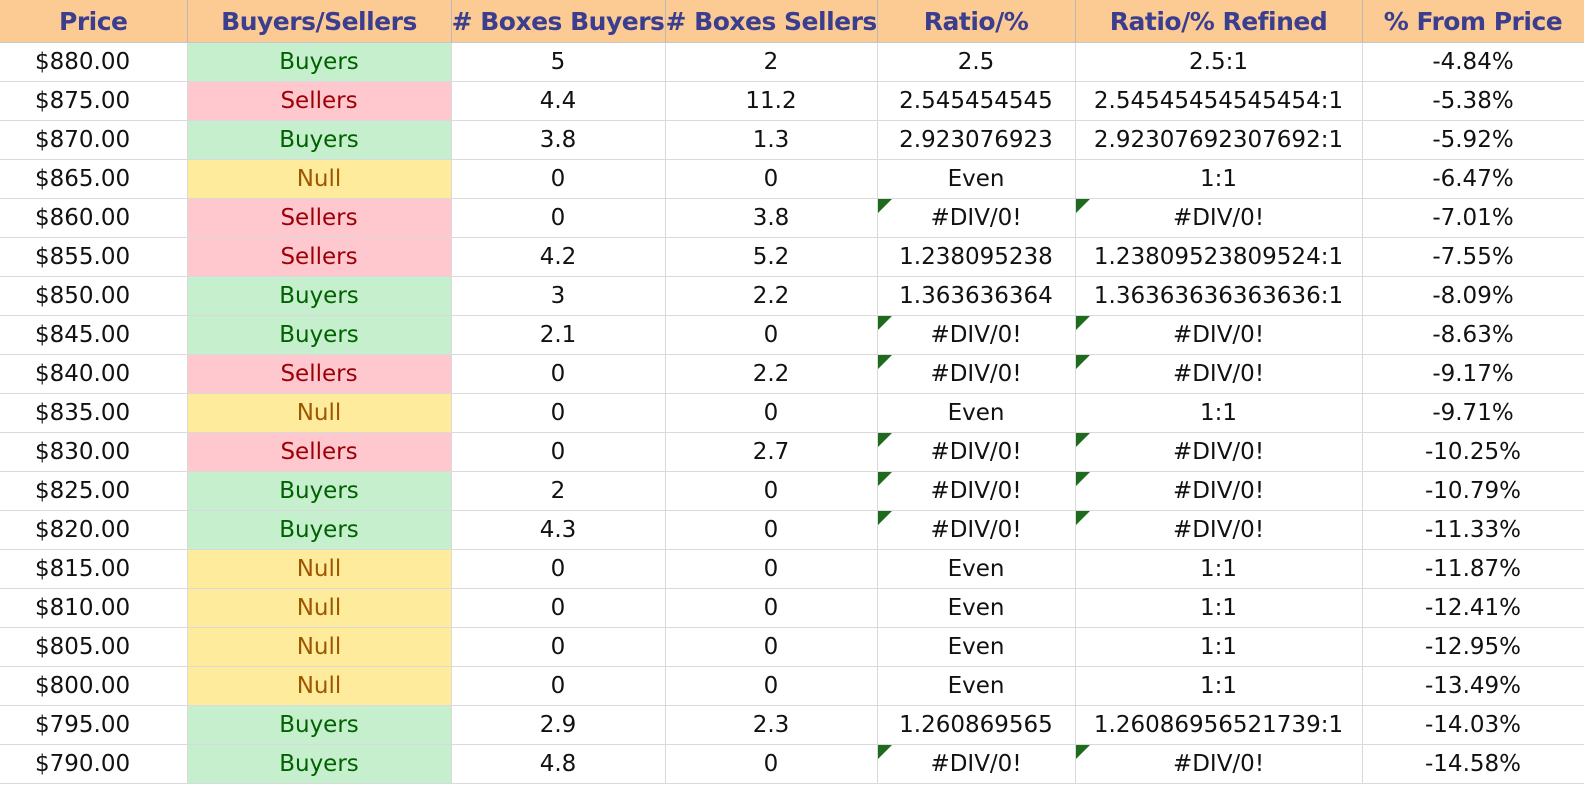 The height and width of the screenshot is (804, 1584). What do you see at coordinates (94, 686) in the screenshot?
I see `price-cell: $800.00` at bounding box center [94, 686].